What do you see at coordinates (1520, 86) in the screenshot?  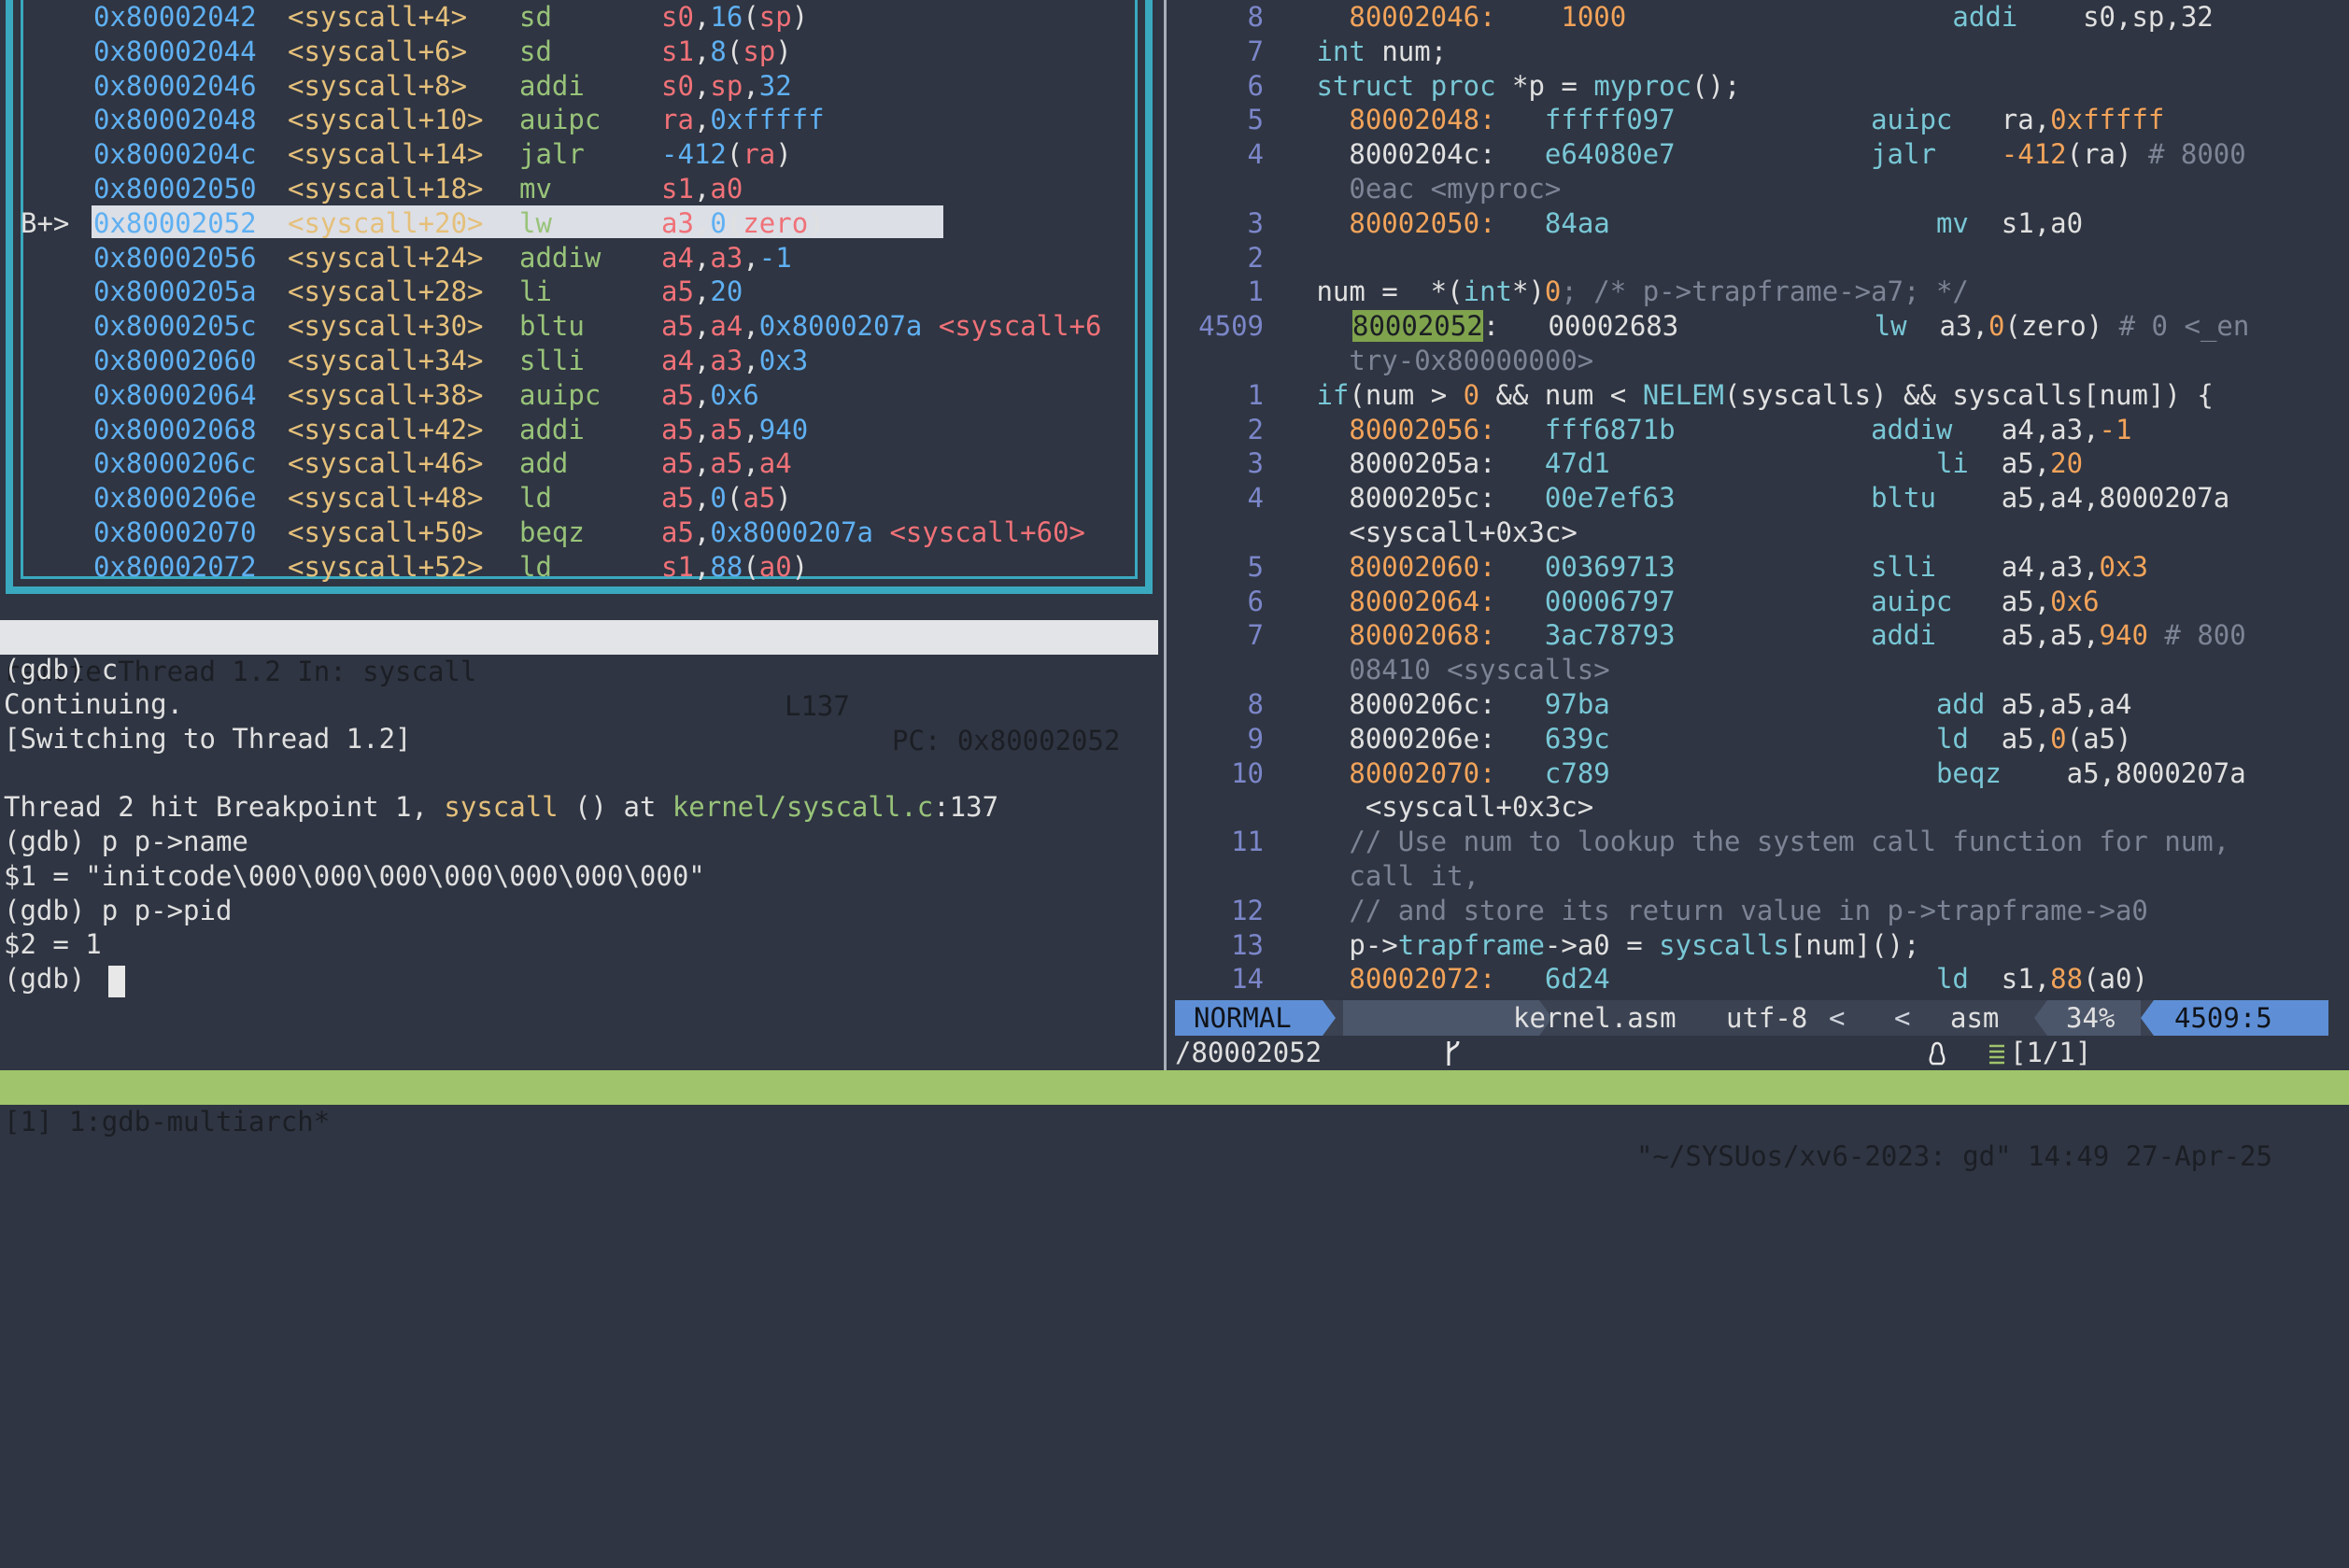 I see `source-line: struct proc *p = myproc();` at bounding box center [1520, 86].